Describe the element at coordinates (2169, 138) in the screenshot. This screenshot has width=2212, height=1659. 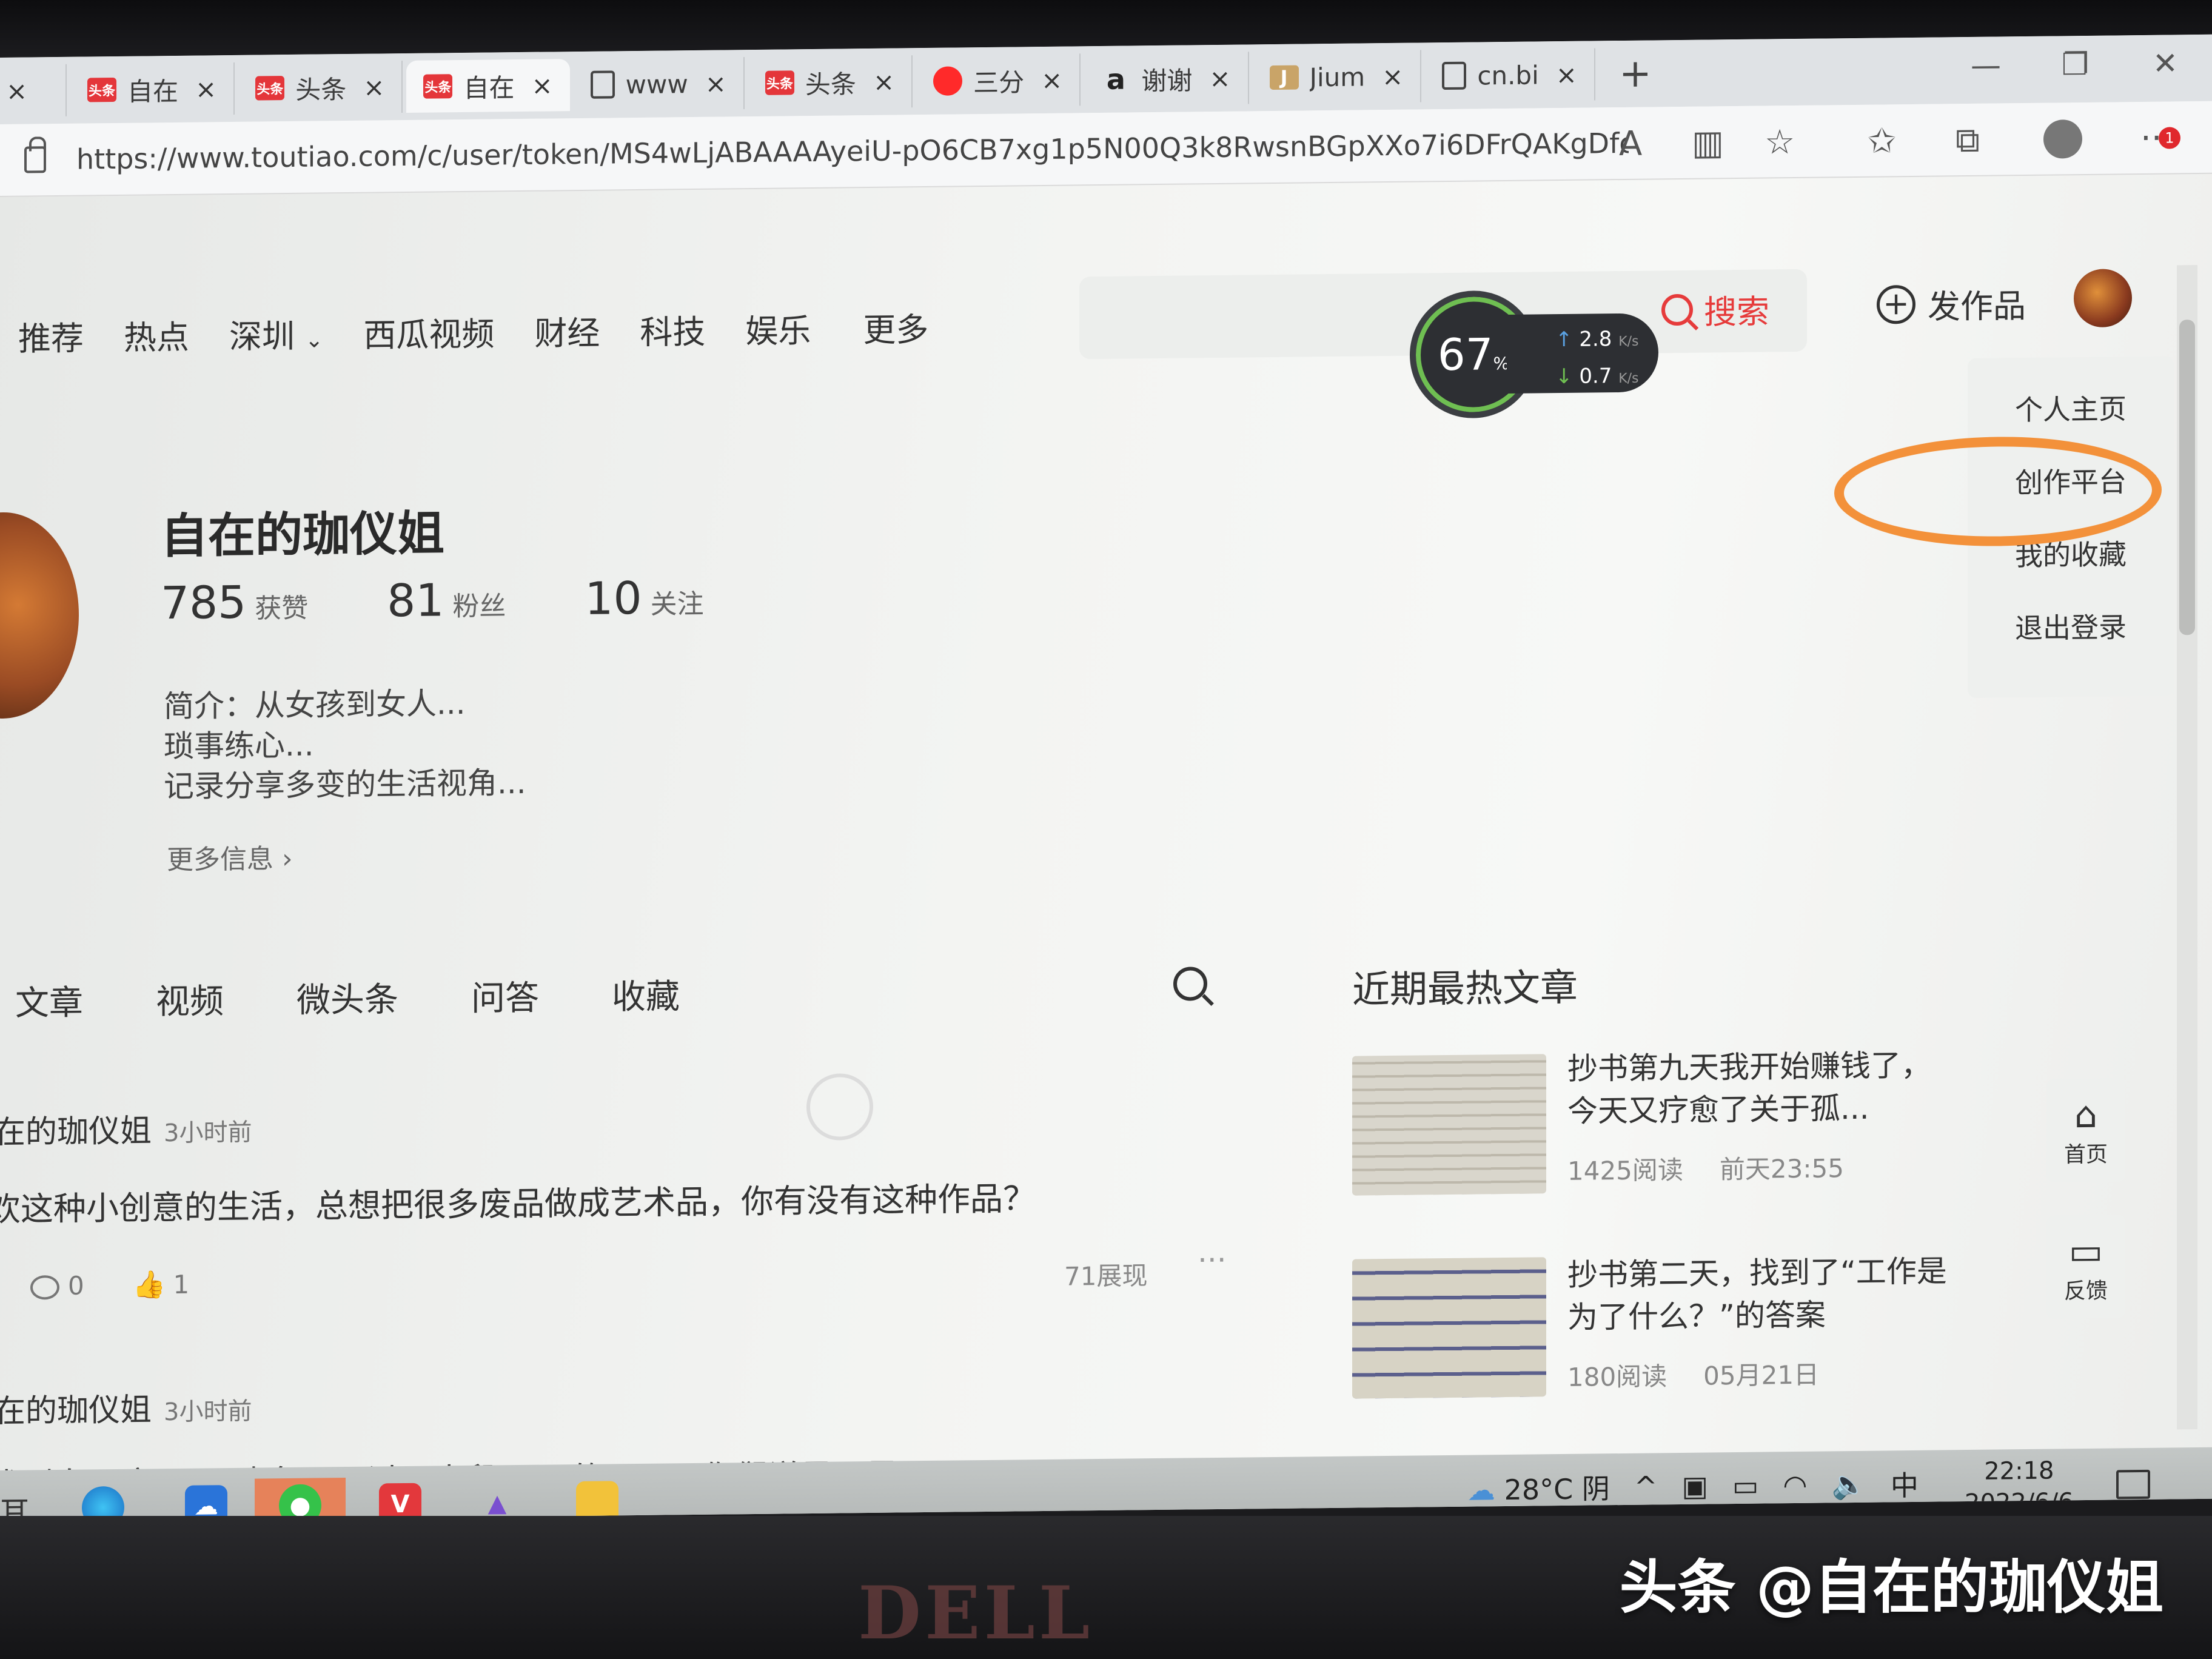
I see `notification-badge: 1` at that location.